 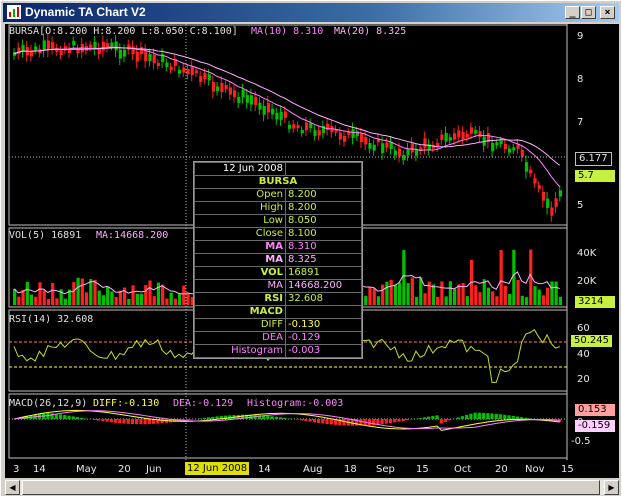 I want to click on arrow-left-icon: ◀, so click(x=12, y=487).